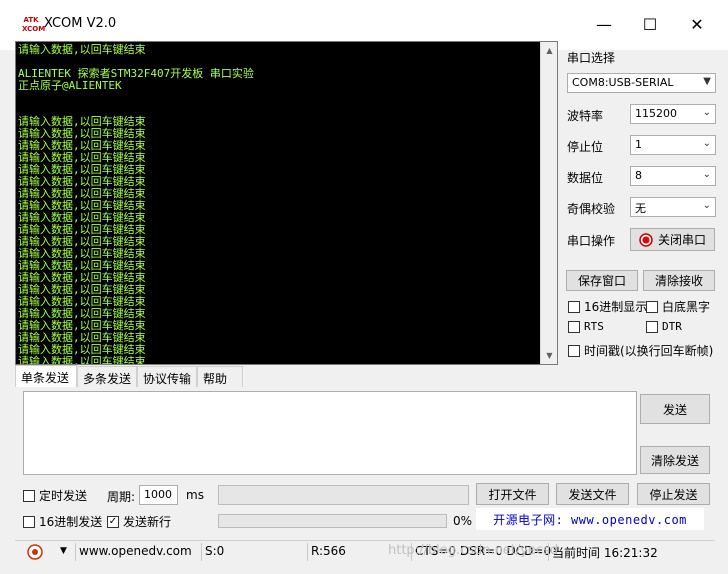  Describe the element at coordinates (549, 50) in the screenshot. I see `scroll-up-icon: ▲` at that location.